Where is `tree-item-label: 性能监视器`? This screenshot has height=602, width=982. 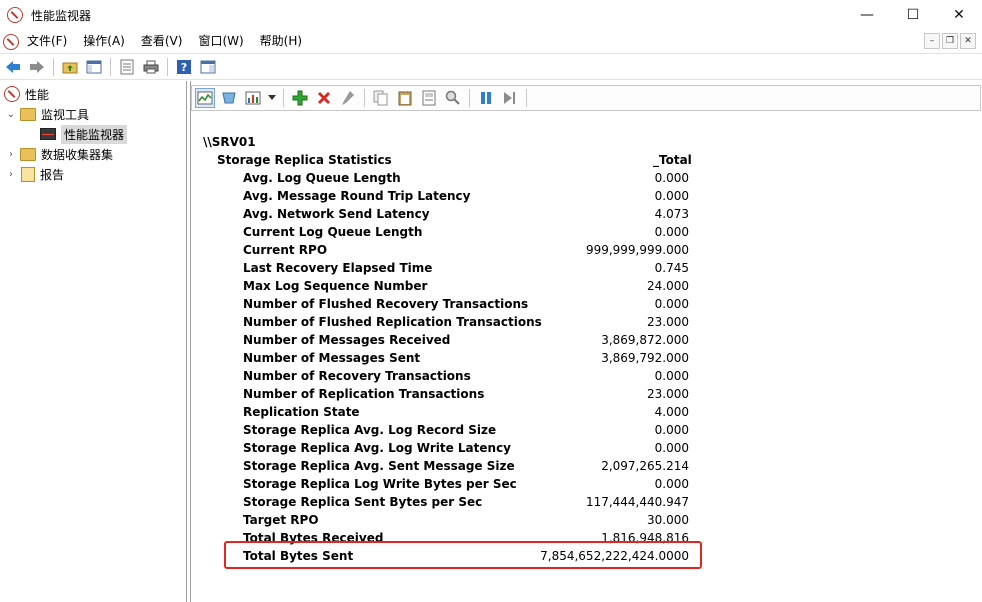 tree-item-label: 性能监视器 is located at coordinates (94, 134).